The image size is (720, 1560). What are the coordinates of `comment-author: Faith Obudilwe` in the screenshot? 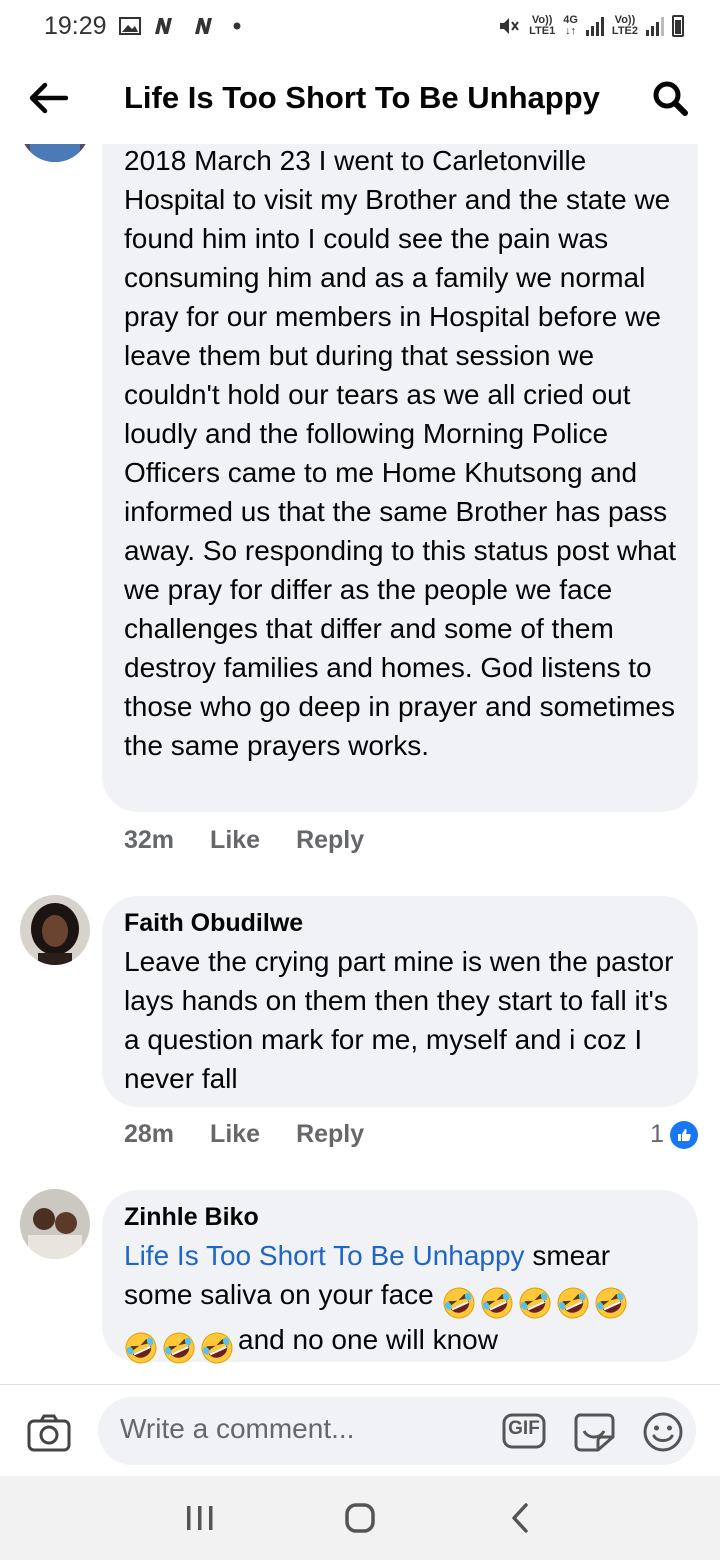 It's located at (213, 923).